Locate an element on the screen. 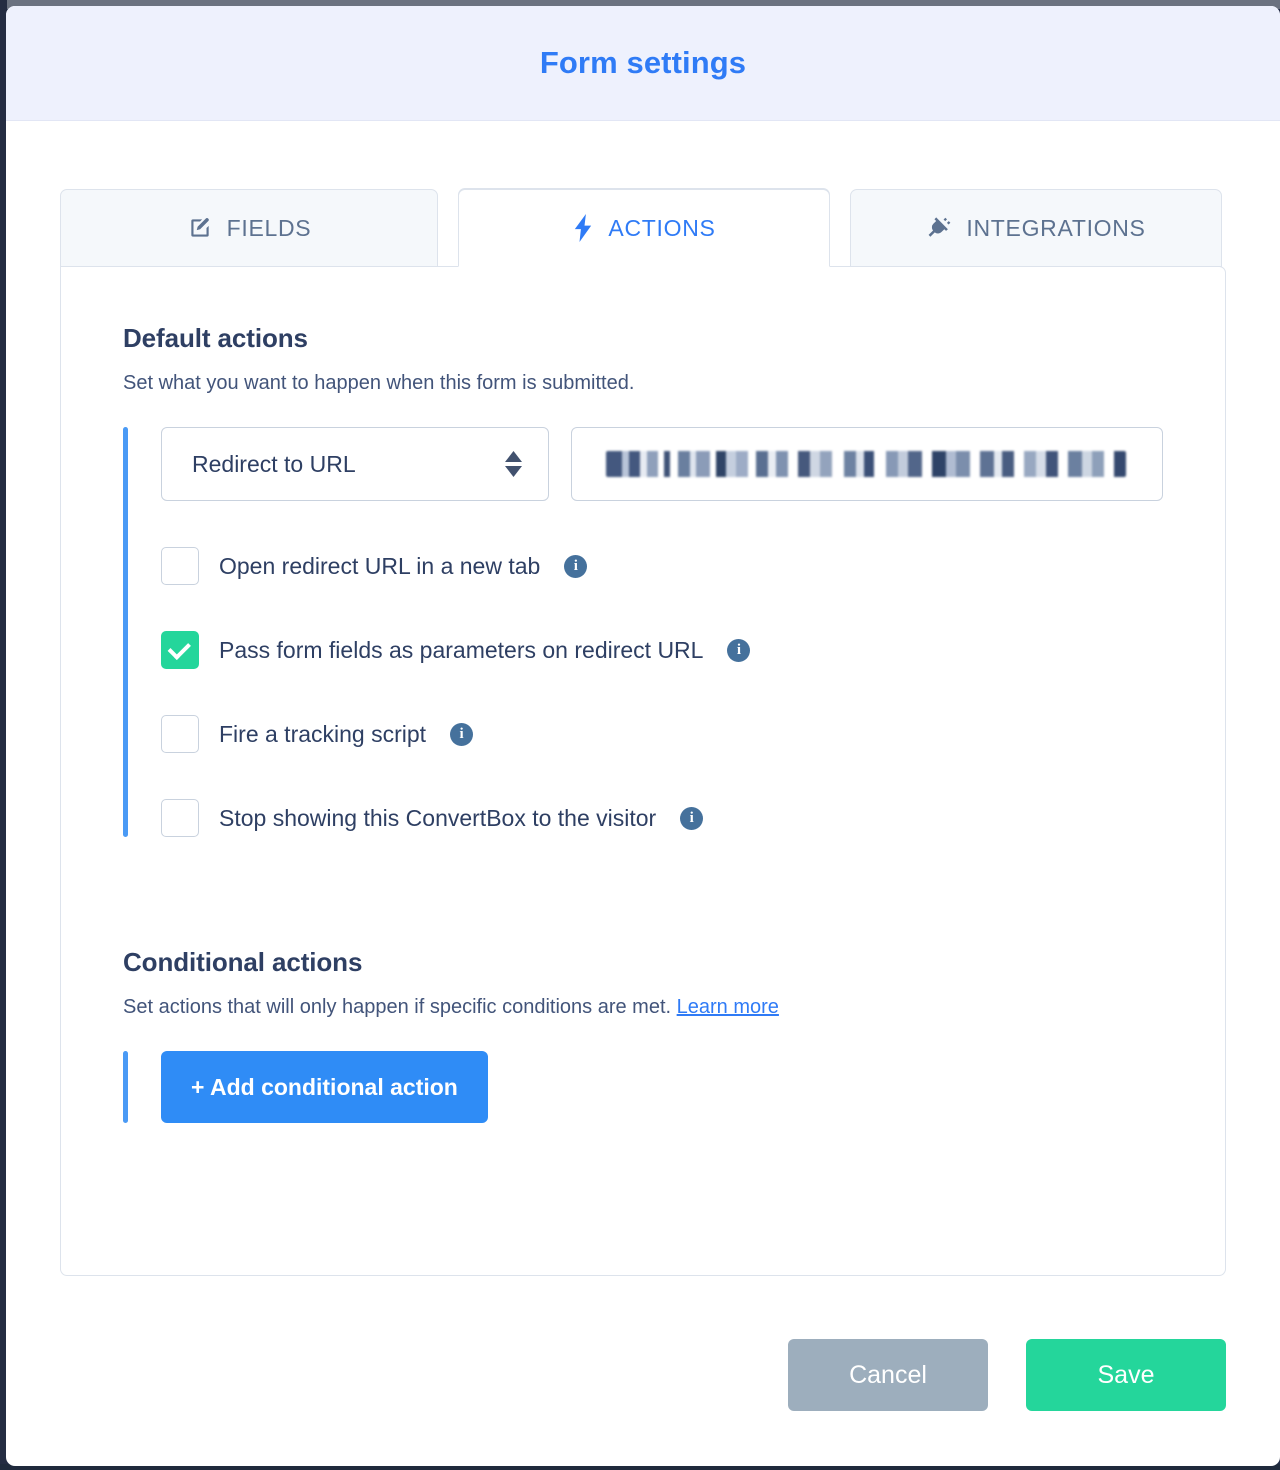  page-title: Form settings is located at coordinates (643, 62).